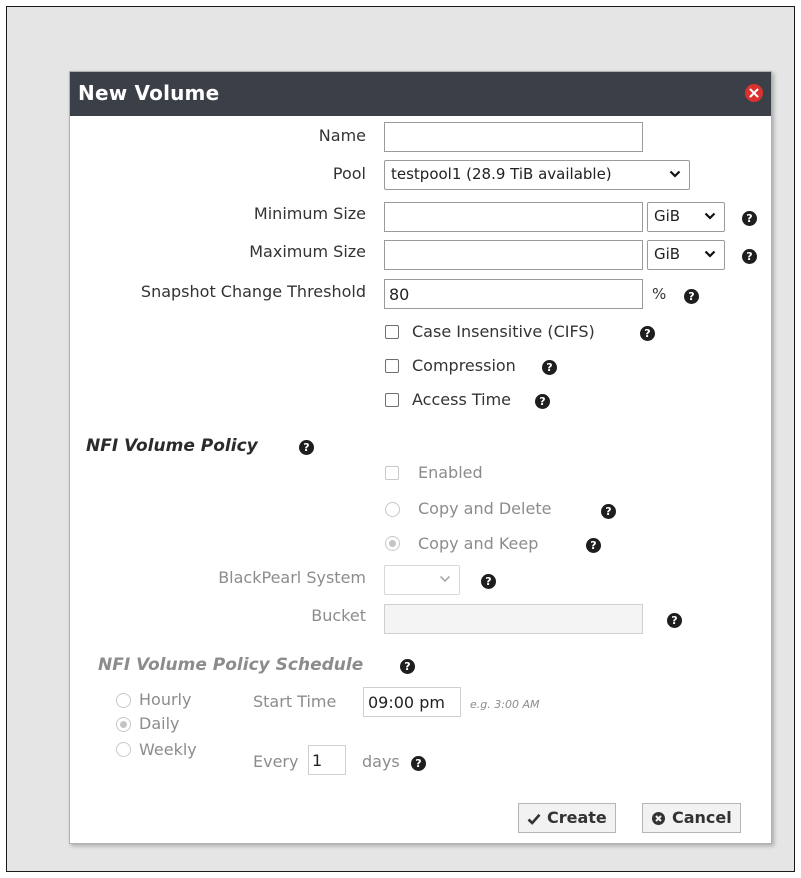  Describe the element at coordinates (422, 580) in the screenshot. I see `blackpearl-select` at that location.